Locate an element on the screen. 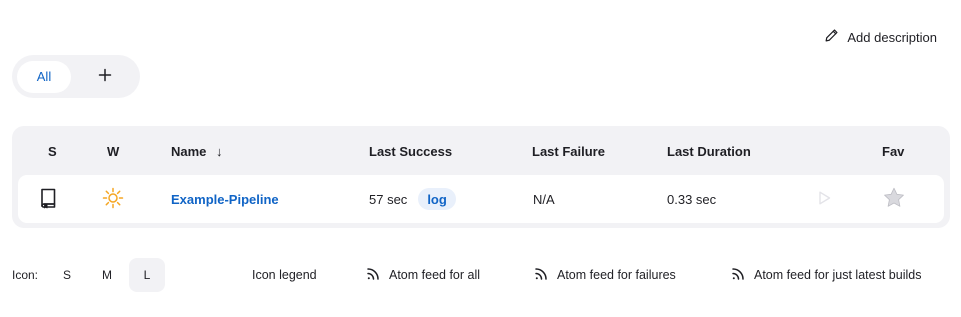 Image resolution: width=961 pixels, height=317 pixels. pencil-icon is located at coordinates (831, 37).